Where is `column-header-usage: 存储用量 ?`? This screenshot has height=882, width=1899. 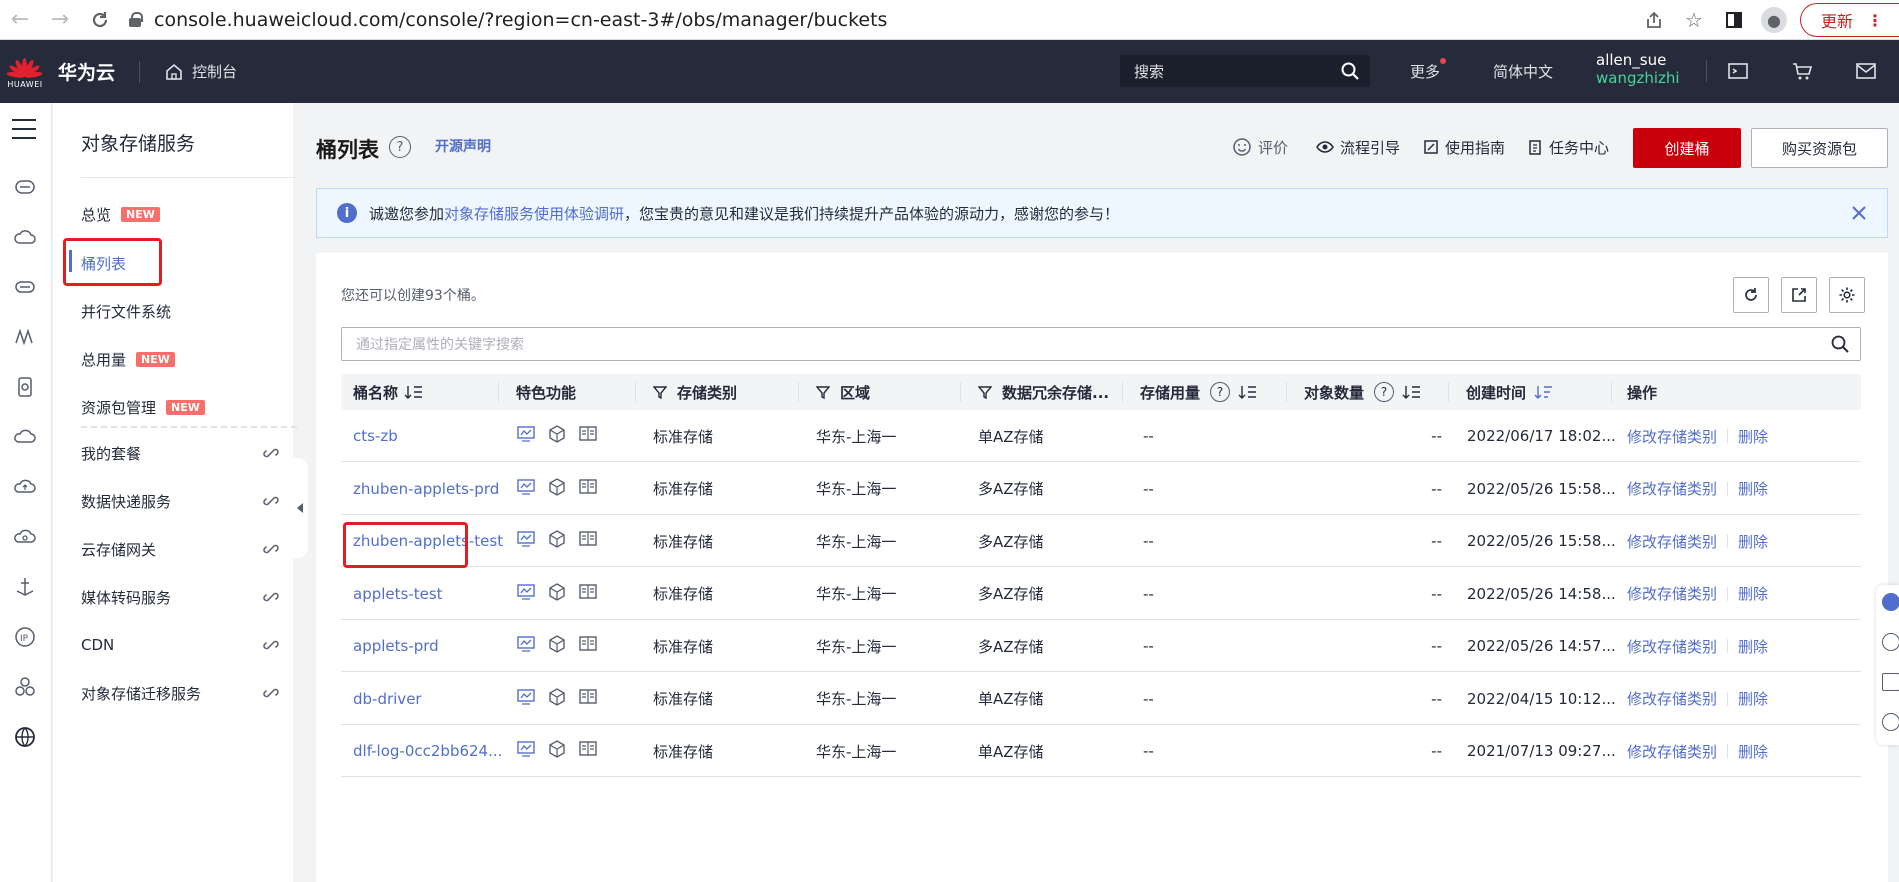
column-header-usage: 存储用量 ? is located at coordinates (1199, 392).